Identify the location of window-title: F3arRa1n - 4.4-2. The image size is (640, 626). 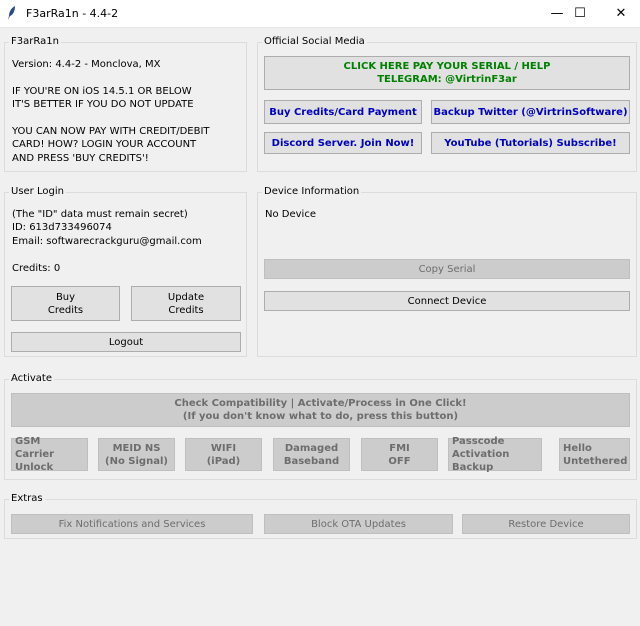
(72, 13).